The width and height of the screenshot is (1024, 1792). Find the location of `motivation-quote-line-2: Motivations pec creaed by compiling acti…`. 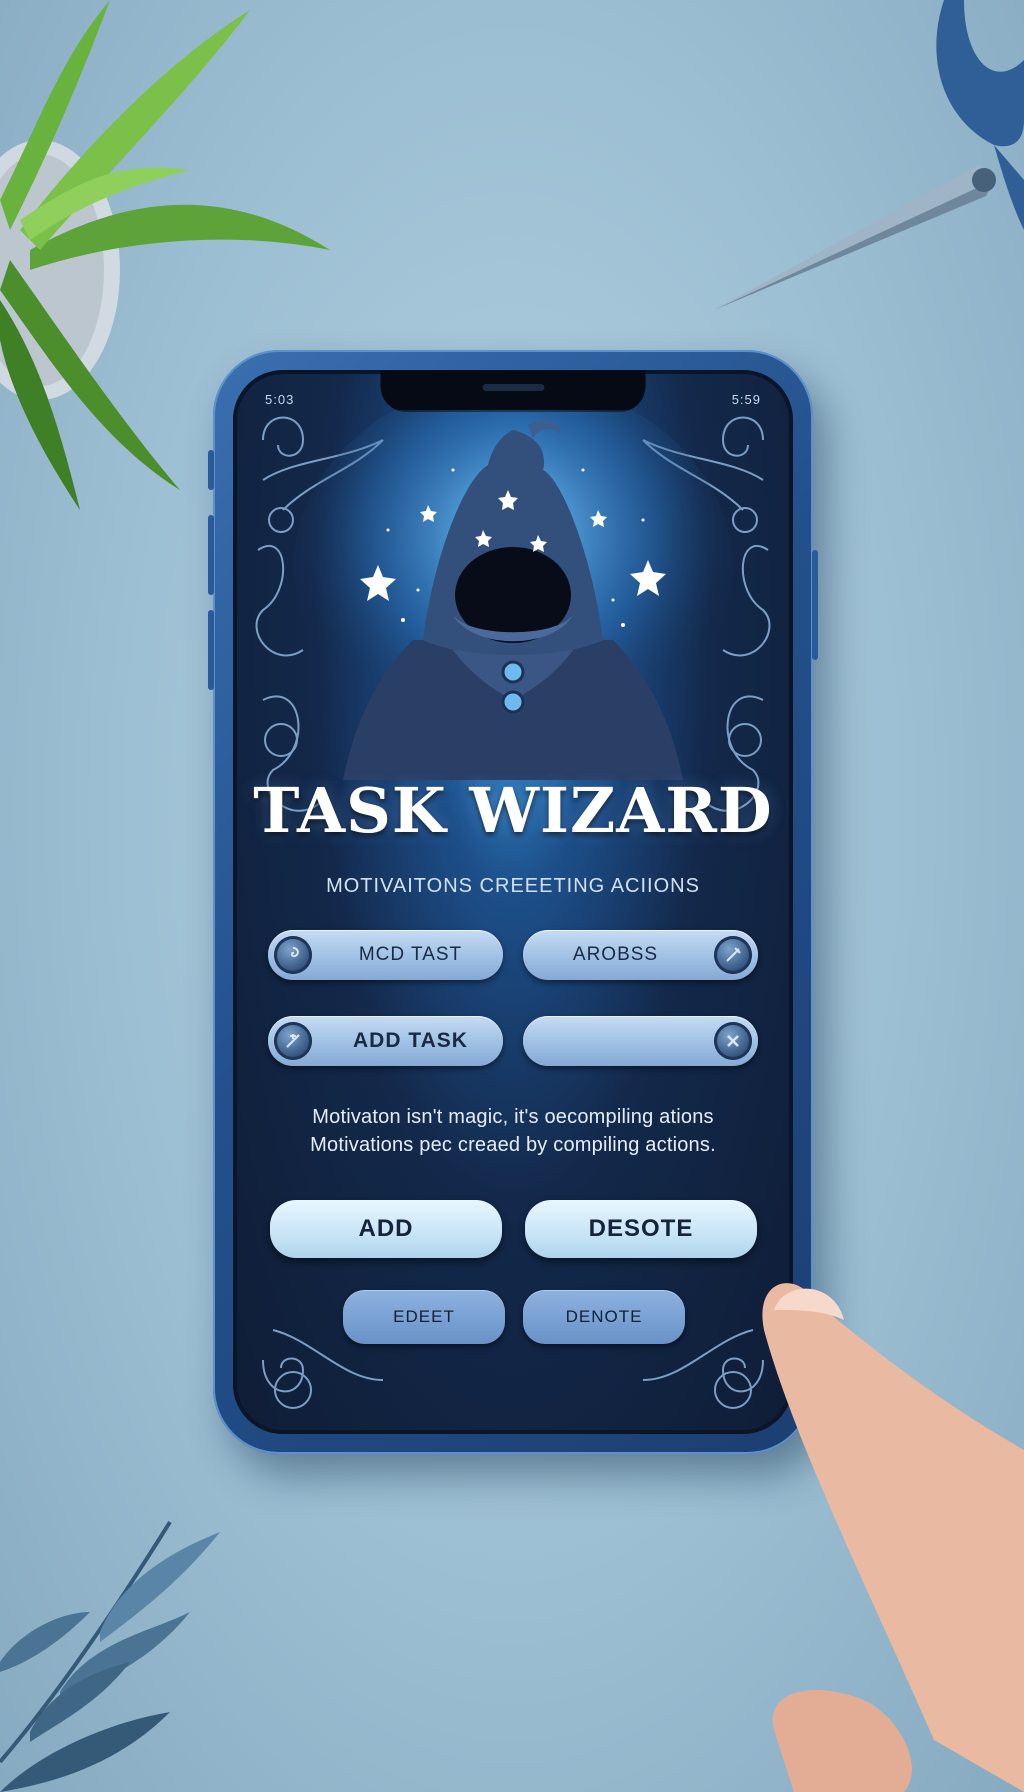

motivation-quote-line-2: Motivations pec creaed by compiling acti… is located at coordinates (513, 1145).